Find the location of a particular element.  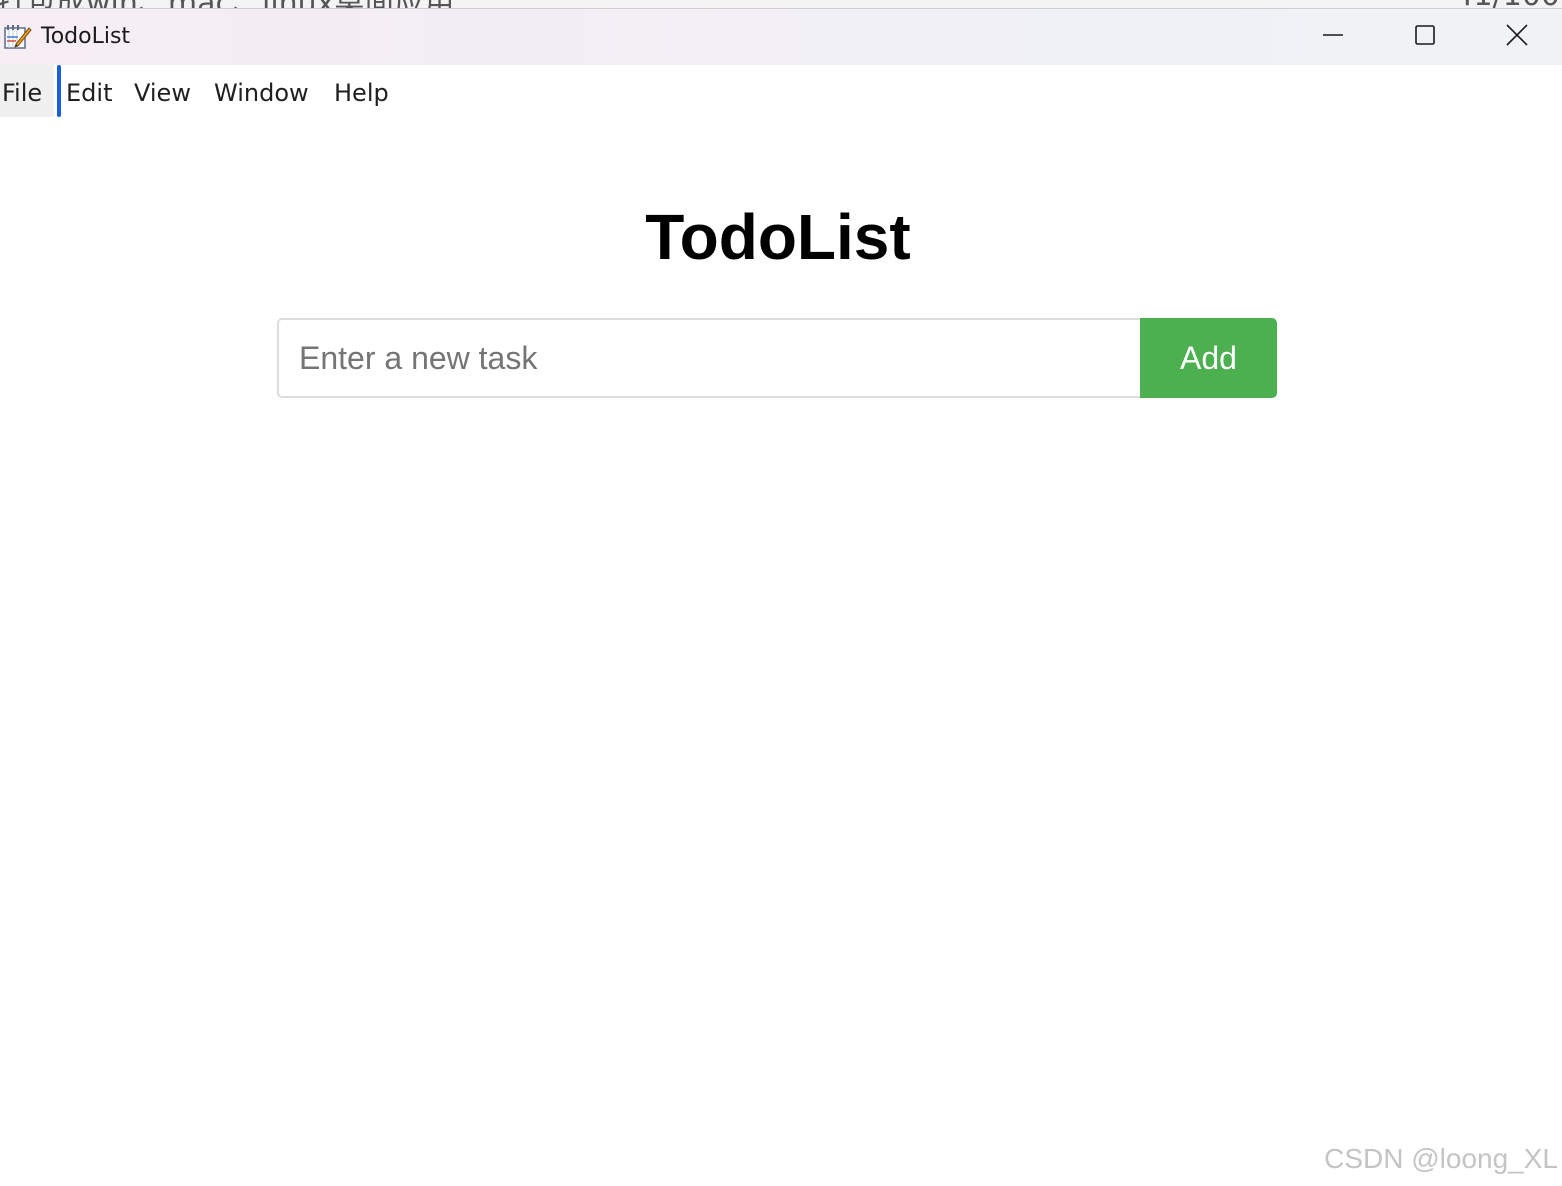

background-article-title: 打包成win、mac、linux桌面应用 is located at coordinates (227, 4).